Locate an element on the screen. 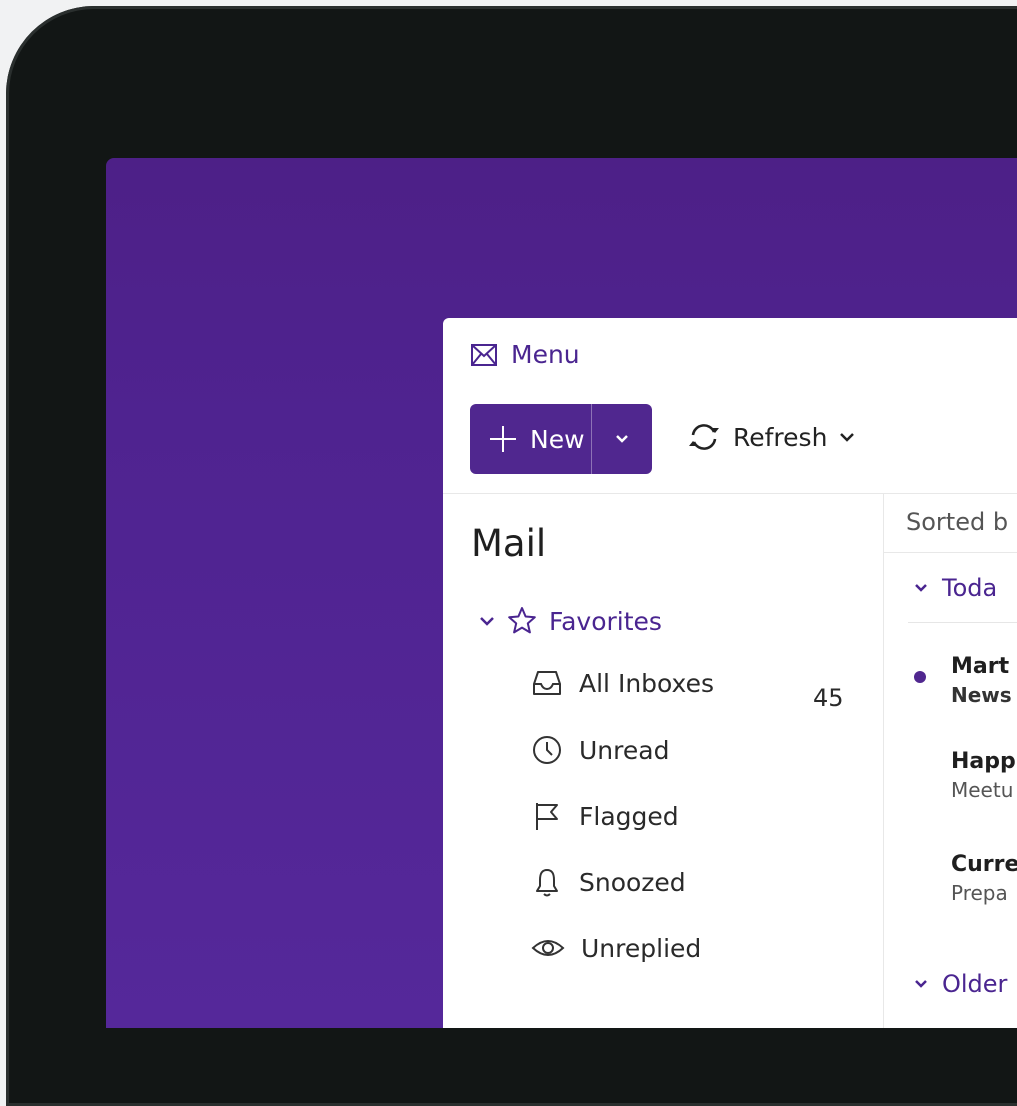 The width and height of the screenshot is (1017, 1106). sidebar-item-all-inboxes: All Inboxes is located at coordinates (622, 683).